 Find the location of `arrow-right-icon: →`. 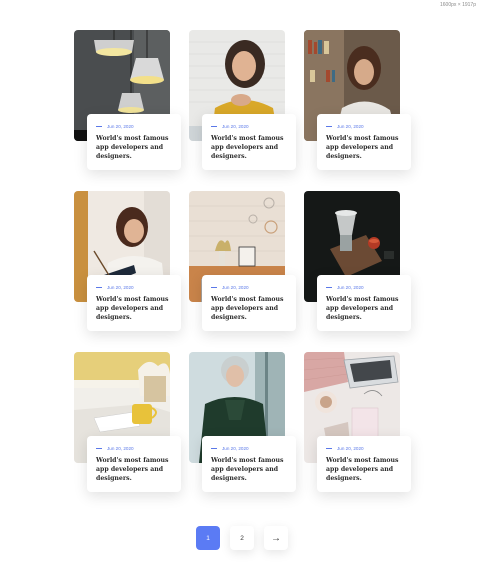

arrow-right-icon: → is located at coordinates (276, 538).